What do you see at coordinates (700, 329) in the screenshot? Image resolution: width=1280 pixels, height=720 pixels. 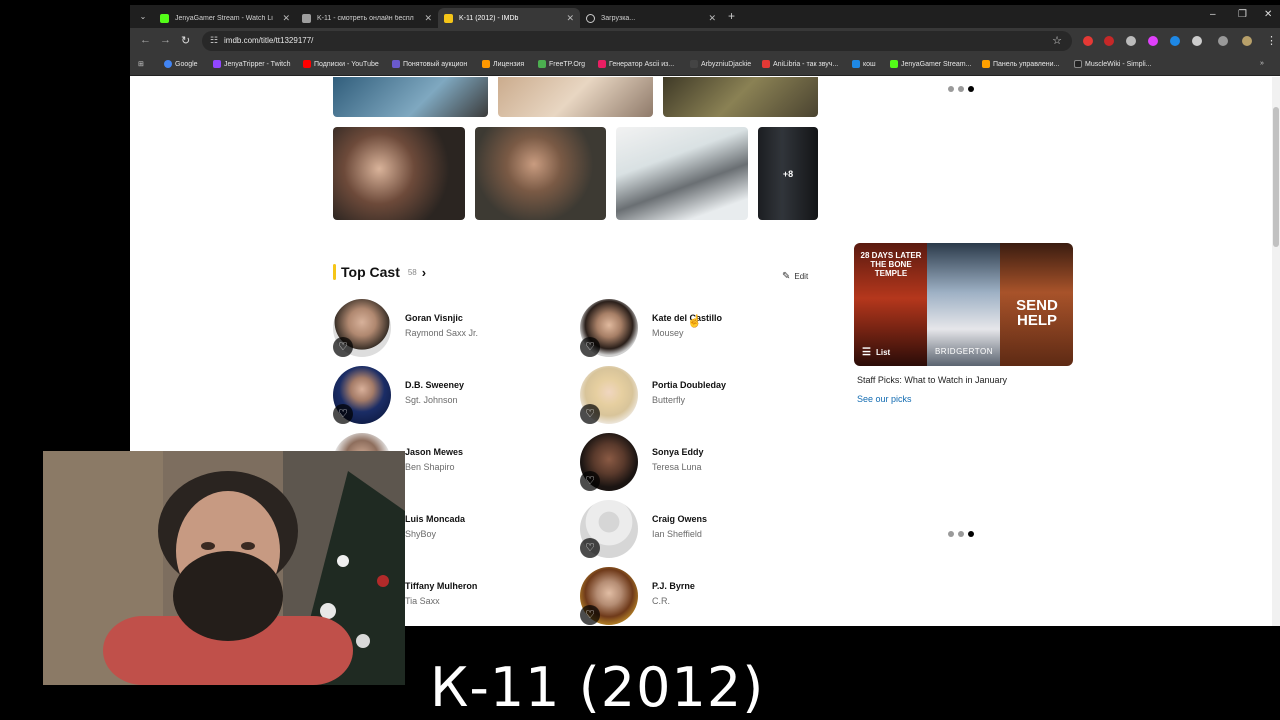 I see `cast-member: ♡ Kate del Castillo Mousey` at bounding box center [700, 329].